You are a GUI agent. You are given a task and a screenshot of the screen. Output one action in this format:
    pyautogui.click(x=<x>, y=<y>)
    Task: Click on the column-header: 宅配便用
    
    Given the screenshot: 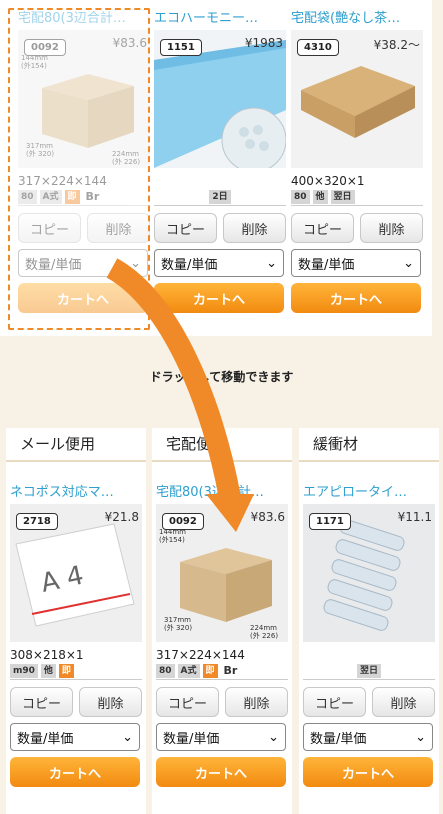 What is the action you would take?
    pyautogui.click(x=222, y=445)
    